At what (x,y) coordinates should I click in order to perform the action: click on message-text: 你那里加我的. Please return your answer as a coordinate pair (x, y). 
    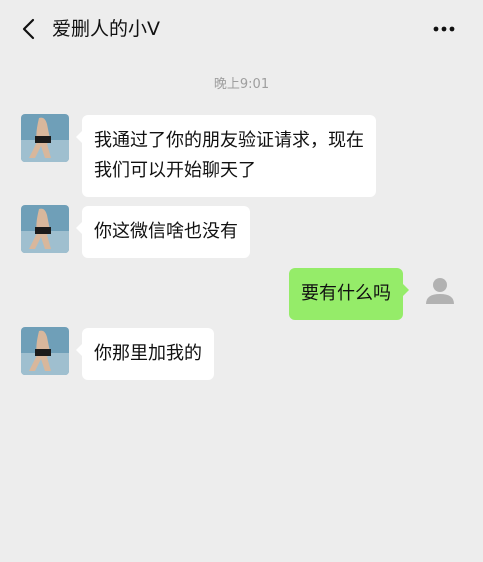
    Looking at the image, I should click on (148, 353).